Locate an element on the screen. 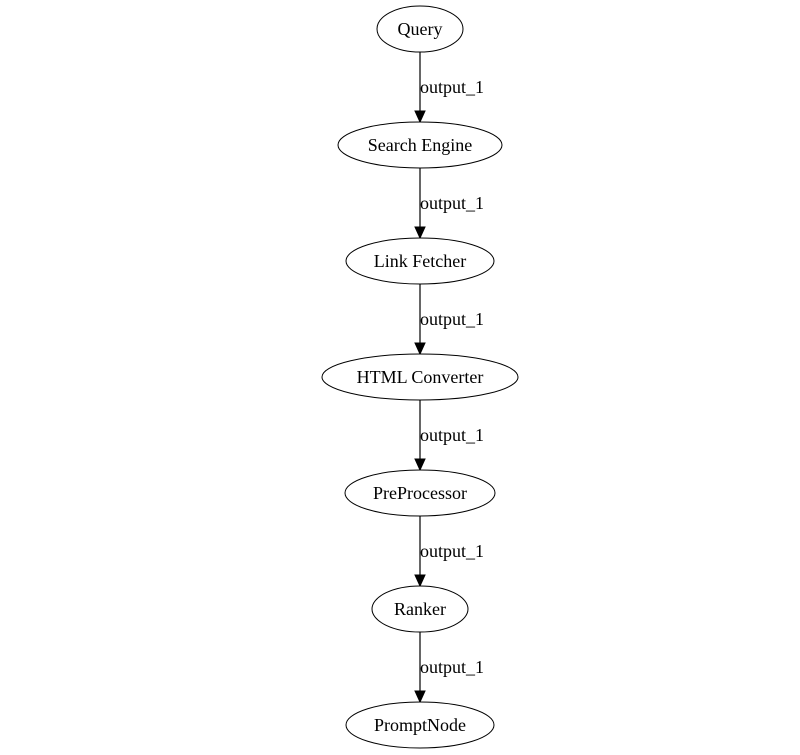  node-label: Ranker is located at coordinates (420, 609).